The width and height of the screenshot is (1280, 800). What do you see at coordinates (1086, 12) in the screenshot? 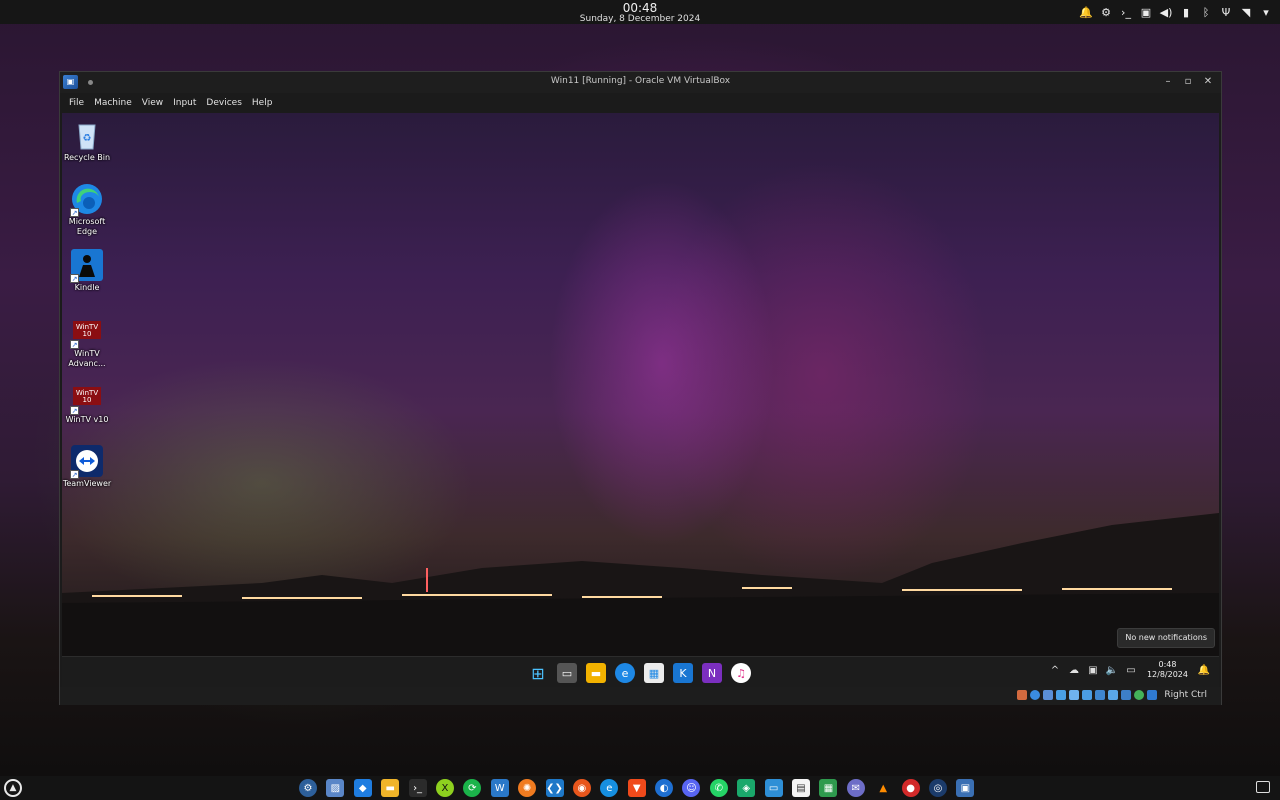
I see `bell-icon: 🔔` at bounding box center [1086, 12].